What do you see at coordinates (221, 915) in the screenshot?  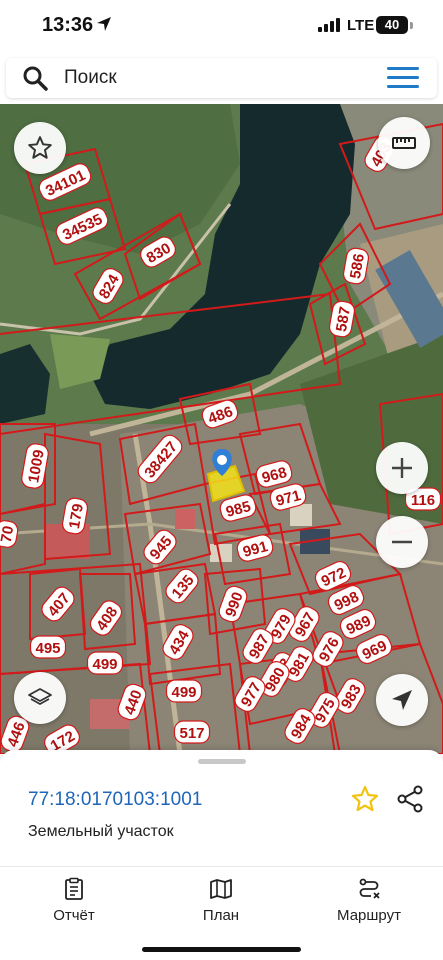 I see `tab-plan-label: План` at bounding box center [221, 915].